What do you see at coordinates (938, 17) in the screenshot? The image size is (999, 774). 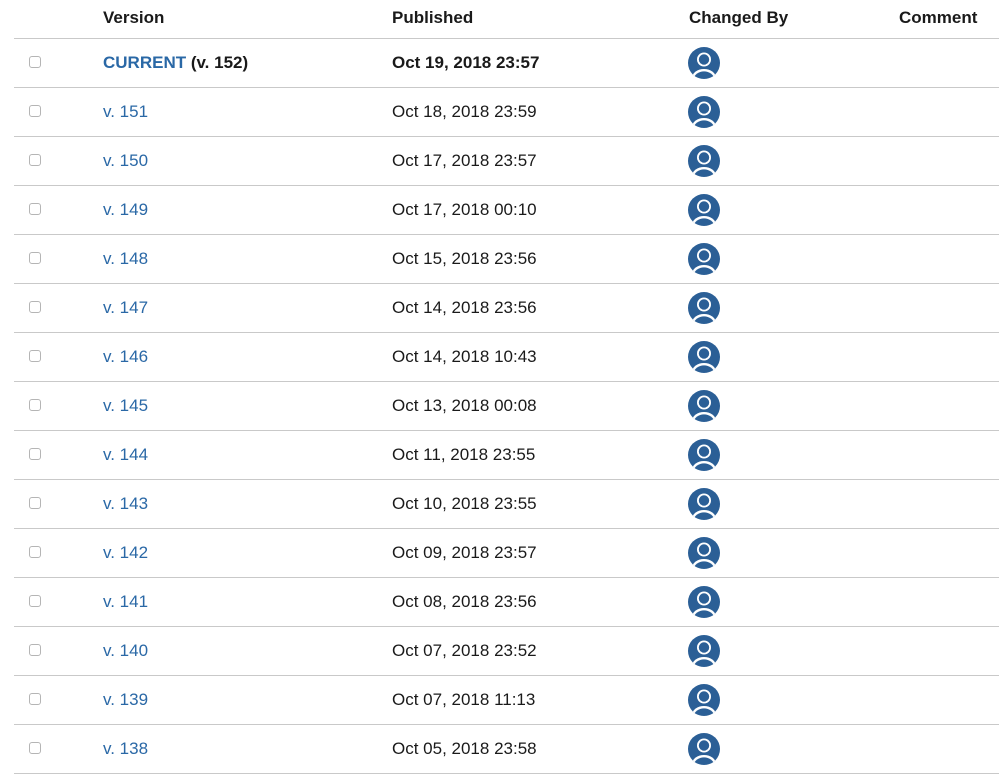 I see `column-header-comment: Comment` at bounding box center [938, 17].